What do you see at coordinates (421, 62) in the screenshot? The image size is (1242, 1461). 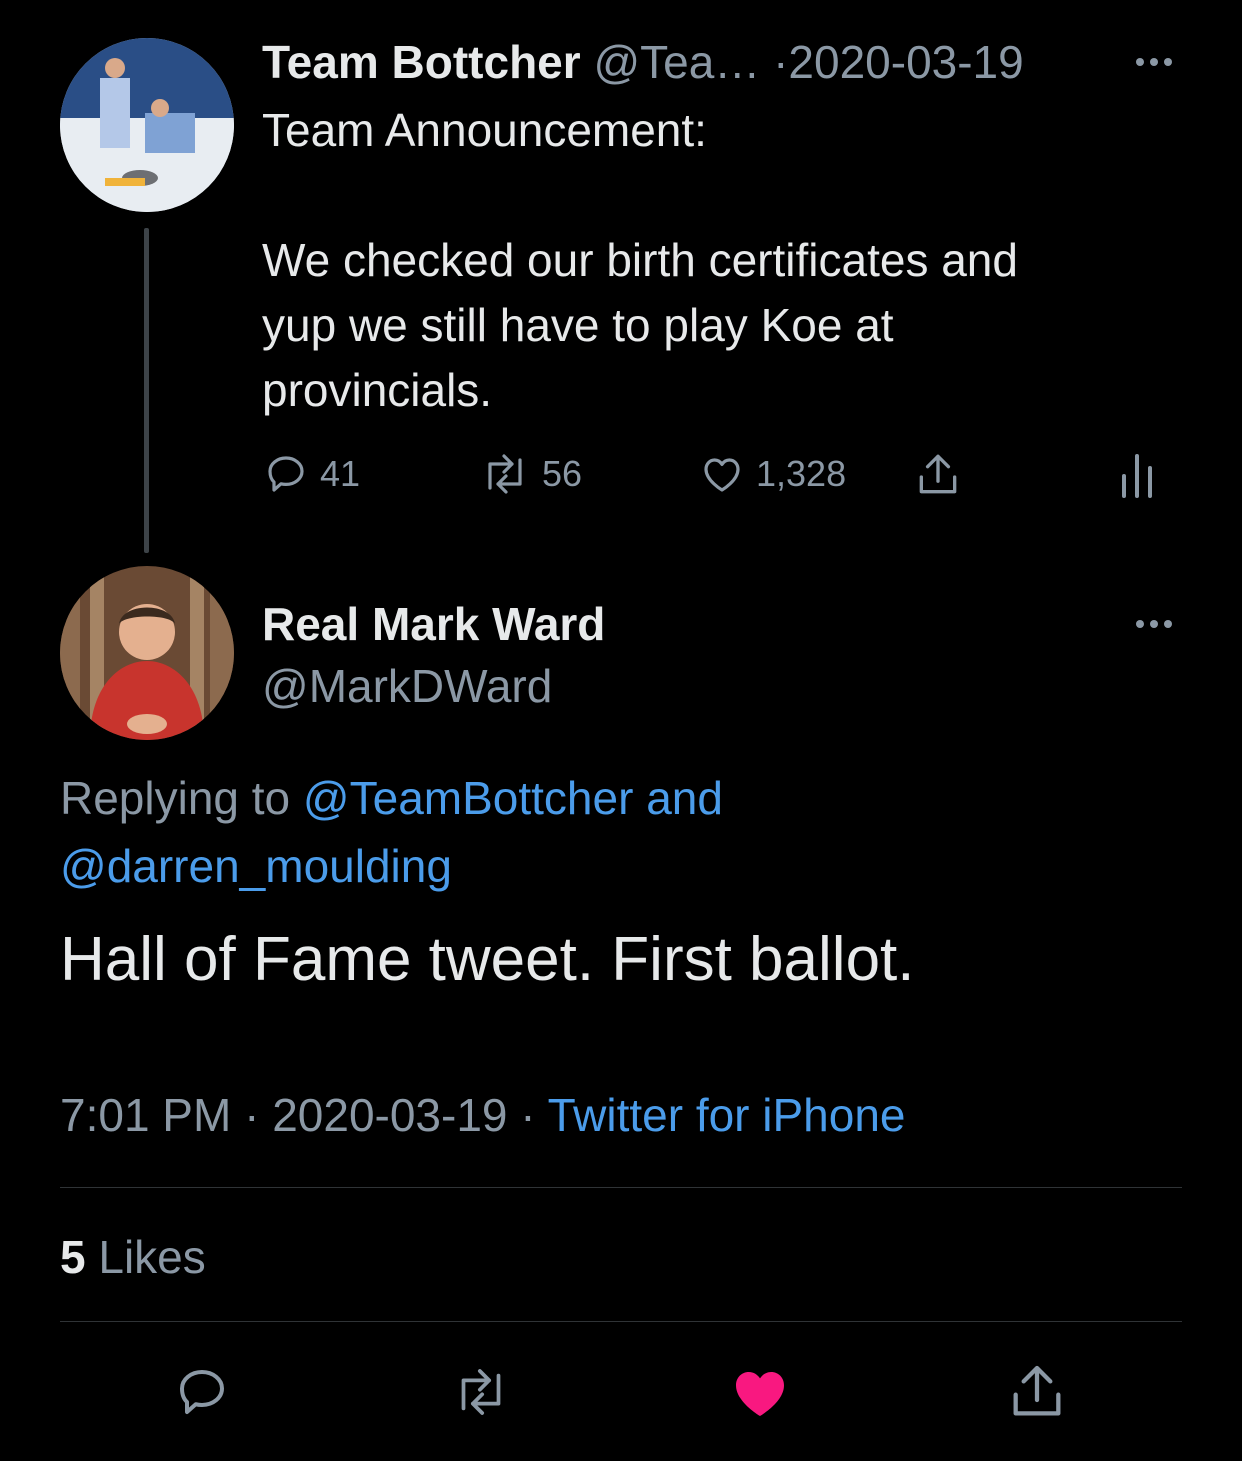 I see `author-display-name: Team Bottcher` at bounding box center [421, 62].